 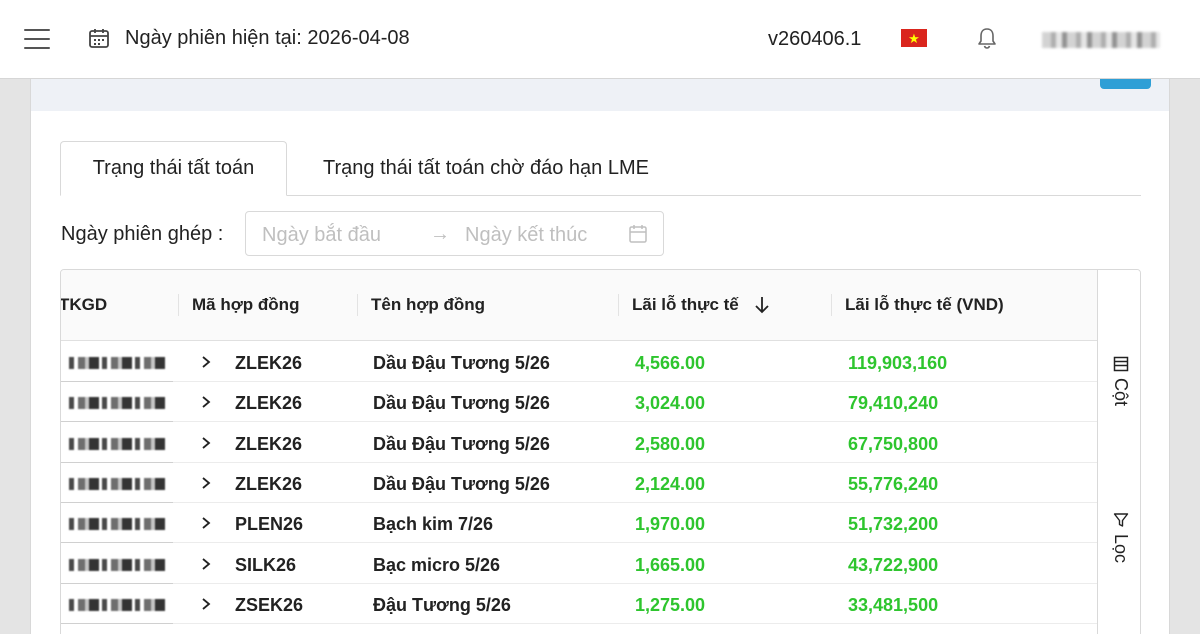 What do you see at coordinates (269, 604) in the screenshot?
I see `contract-code-cell: ZSEK26` at bounding box center [269, 604].